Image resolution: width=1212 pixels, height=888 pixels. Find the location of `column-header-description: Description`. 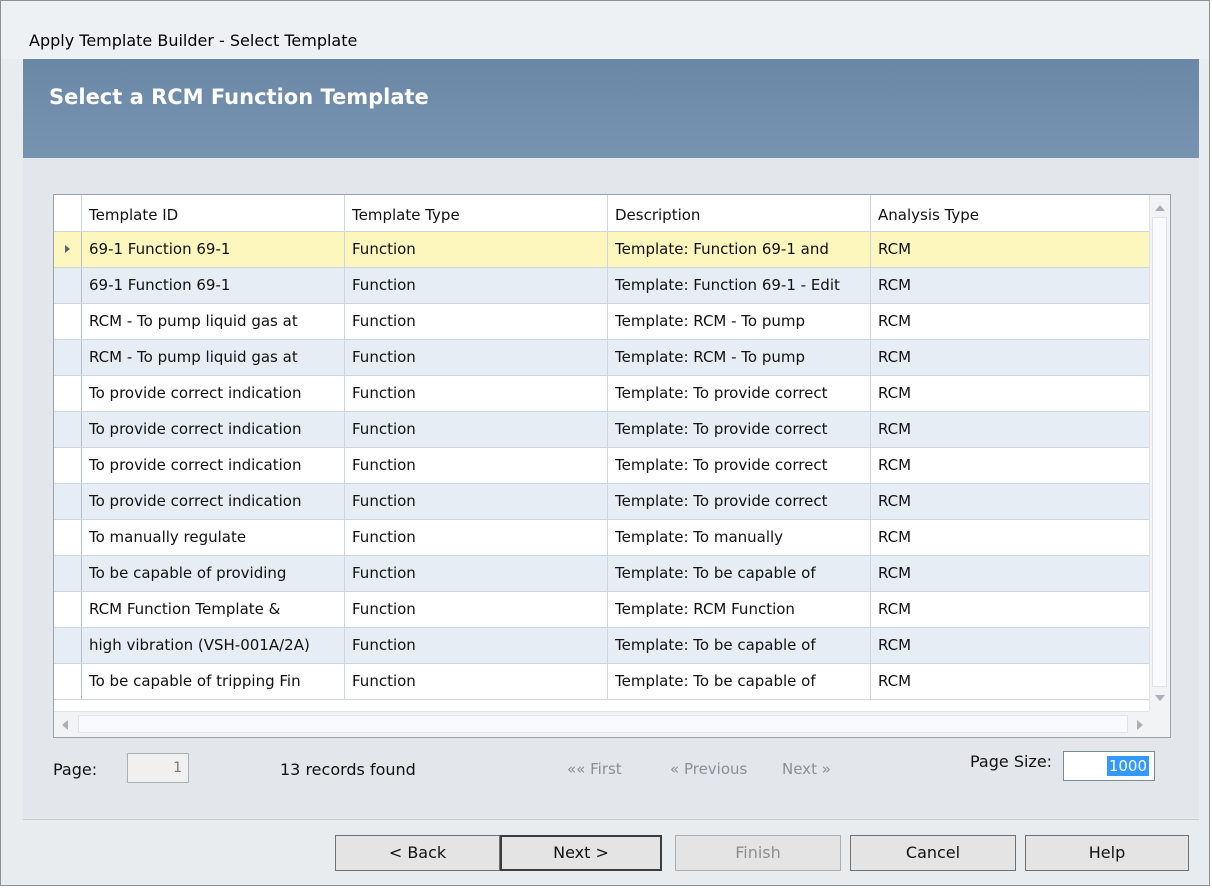

column-header-description: Description is located at coordinates (739, 213).